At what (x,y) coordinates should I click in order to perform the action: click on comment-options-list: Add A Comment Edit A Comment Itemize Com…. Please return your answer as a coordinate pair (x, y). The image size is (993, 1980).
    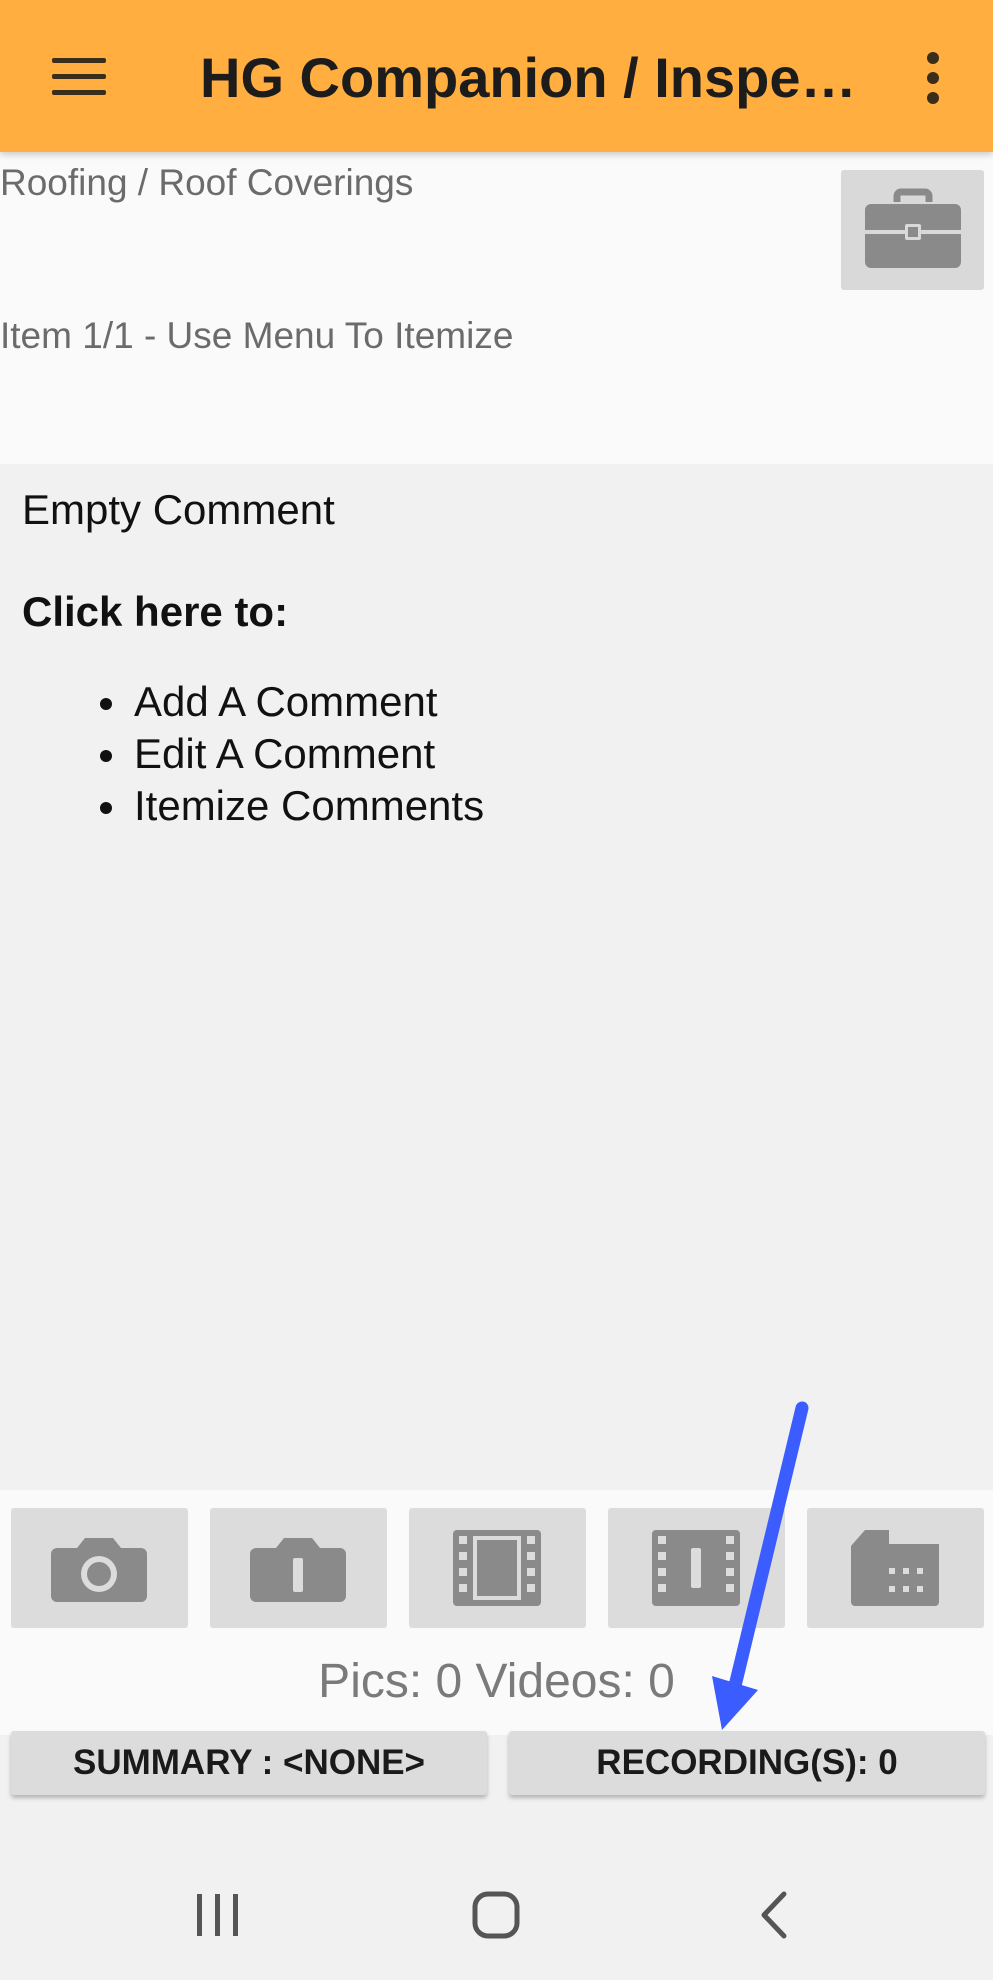
    Looking at the image, I should click on (281, 754).